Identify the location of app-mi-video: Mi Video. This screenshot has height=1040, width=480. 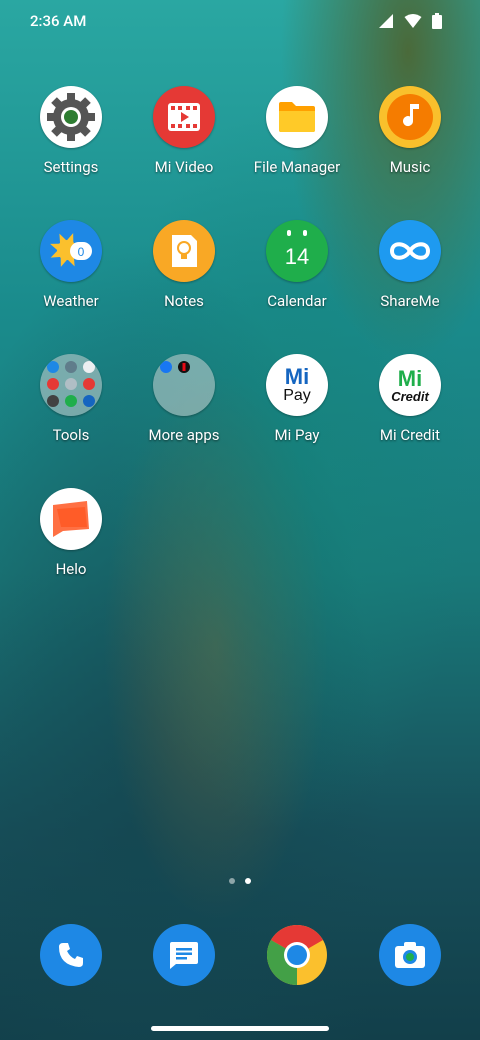
(184, 131).